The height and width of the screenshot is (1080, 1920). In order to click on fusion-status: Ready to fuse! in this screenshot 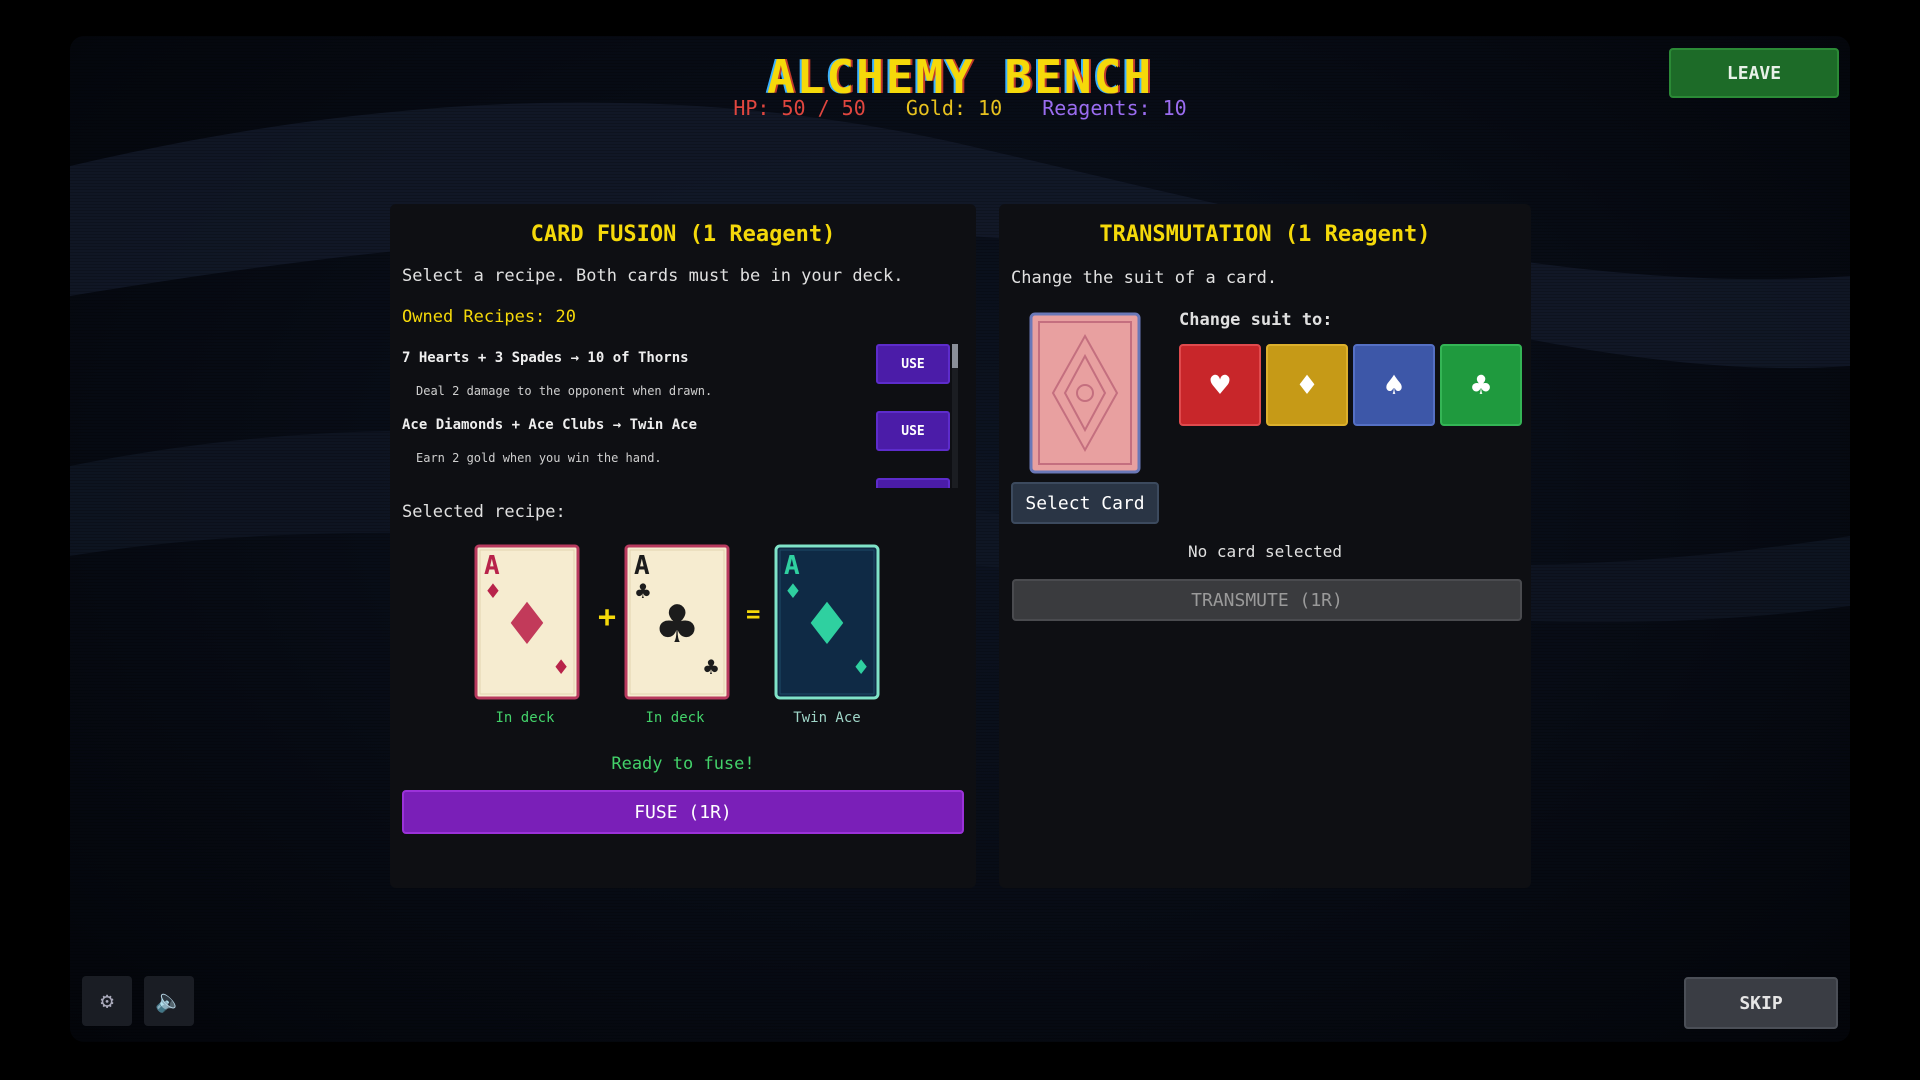, I will do `click(683, 764)`.